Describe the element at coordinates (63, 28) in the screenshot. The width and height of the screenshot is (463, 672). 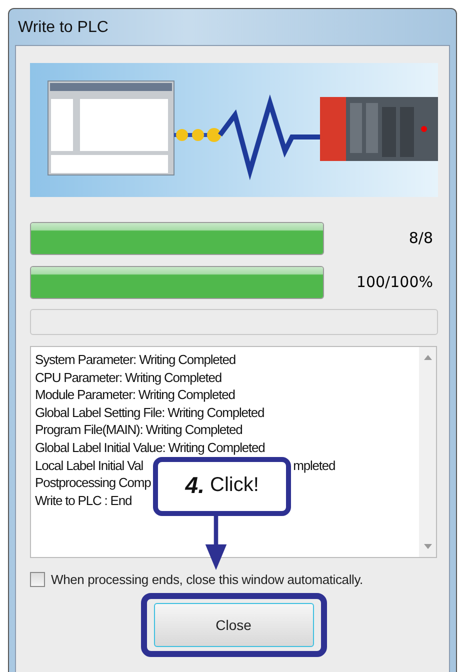
I see `window-title: Write to PLC` at that location.